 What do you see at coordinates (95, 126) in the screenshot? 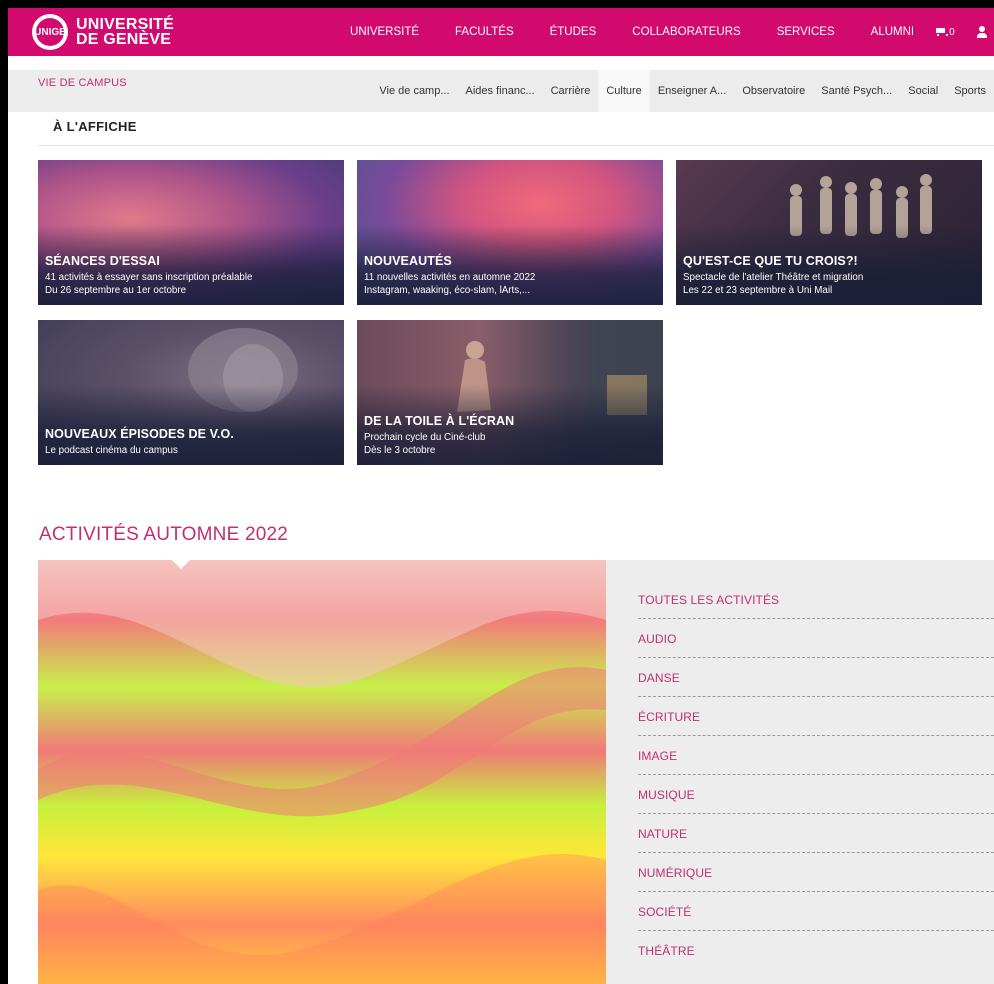
I see `affiche-heading: À L'AFFICHE` at bounding box center [95, 126].